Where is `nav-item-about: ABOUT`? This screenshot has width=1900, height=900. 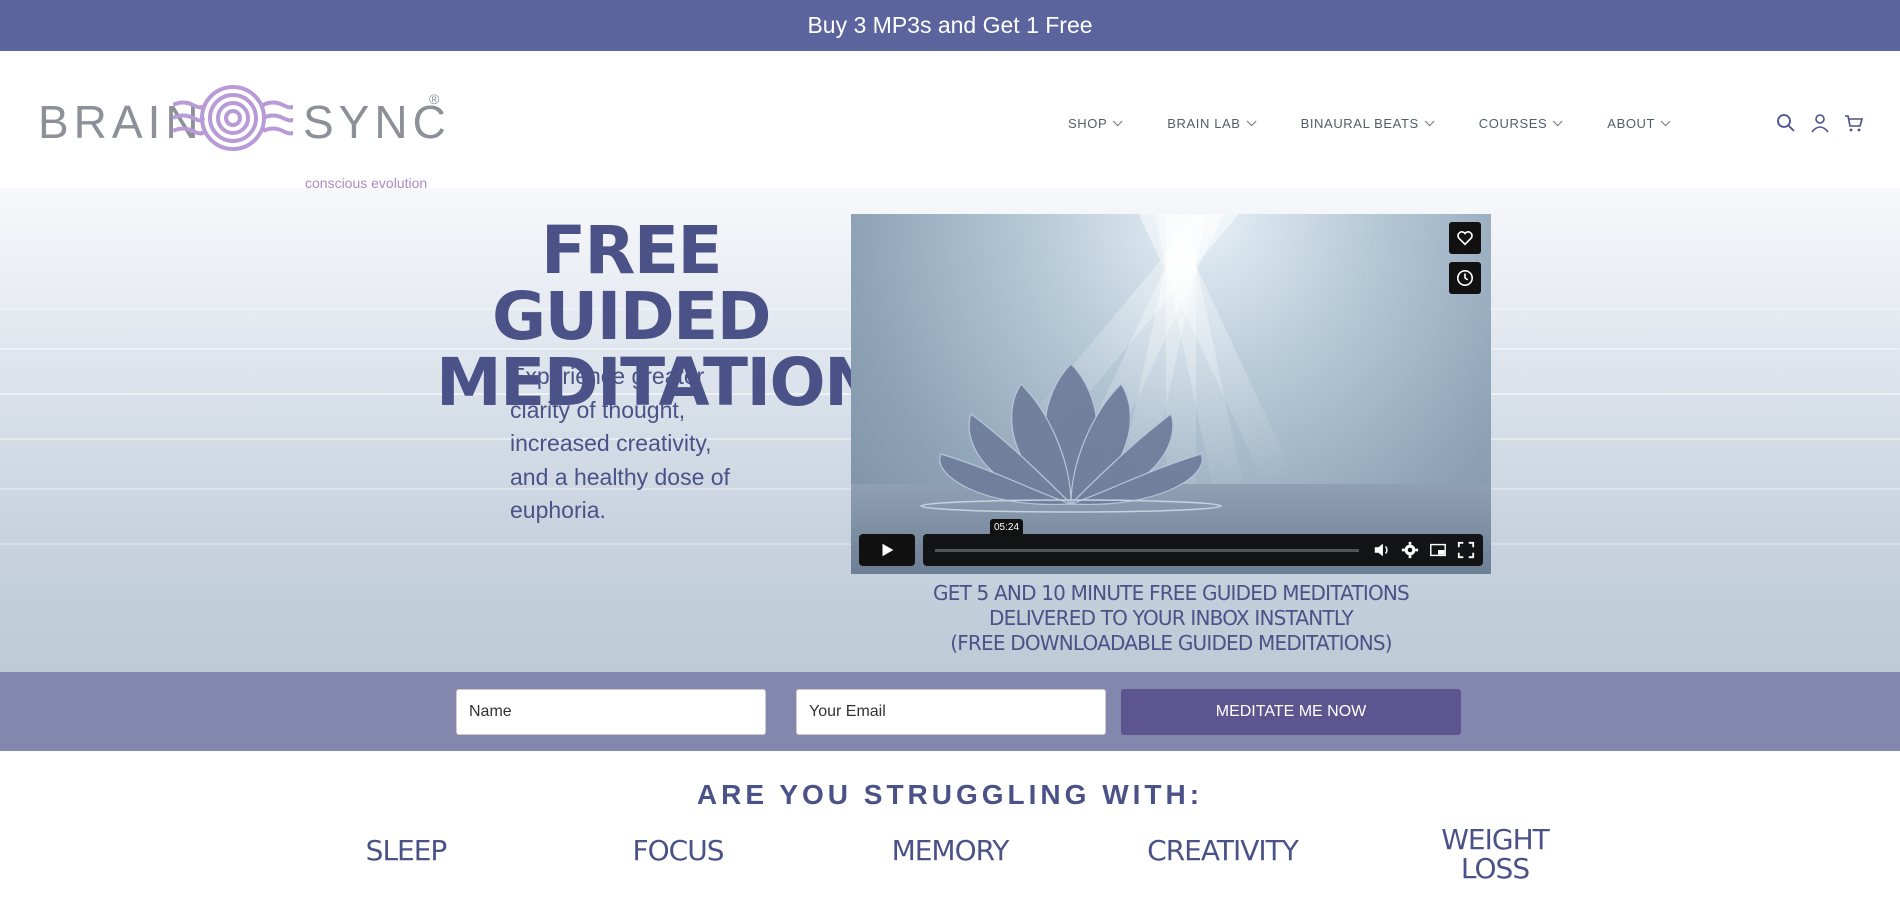 nav-item-about: ABOUT is located at coordinates (1639, 123).